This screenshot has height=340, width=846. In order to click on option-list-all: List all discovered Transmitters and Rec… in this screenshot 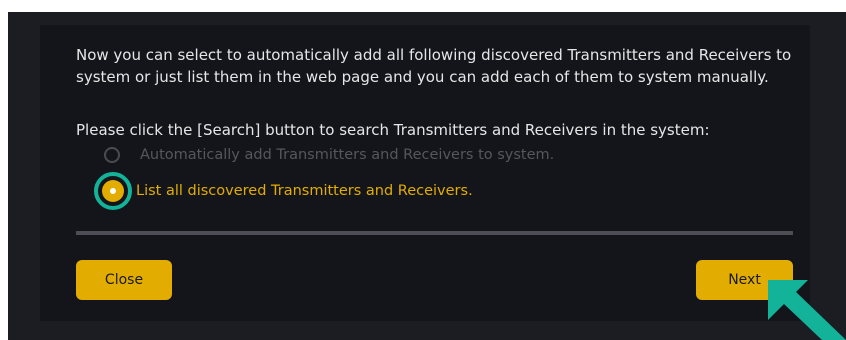, I will do `click(283, 191)`.